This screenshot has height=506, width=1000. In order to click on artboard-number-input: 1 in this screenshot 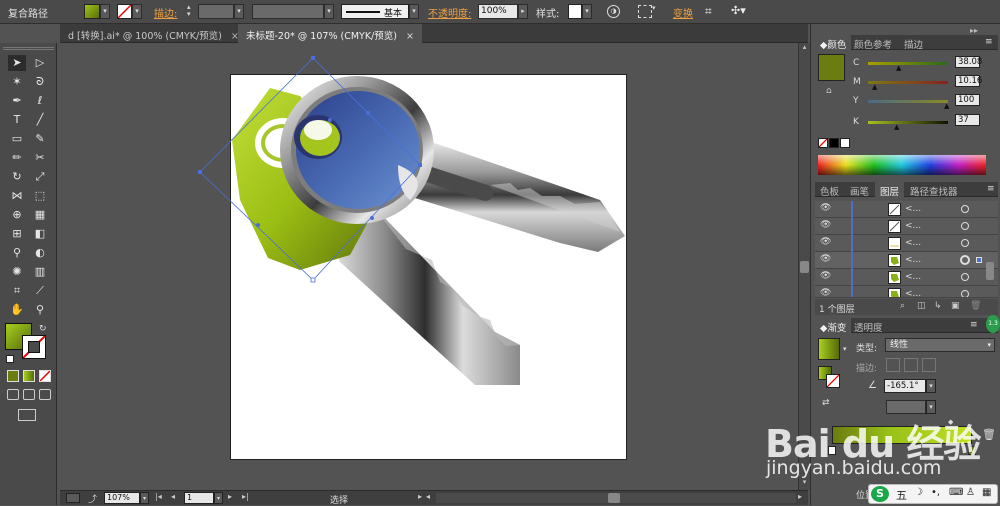, I will do `click(199, 498)`.